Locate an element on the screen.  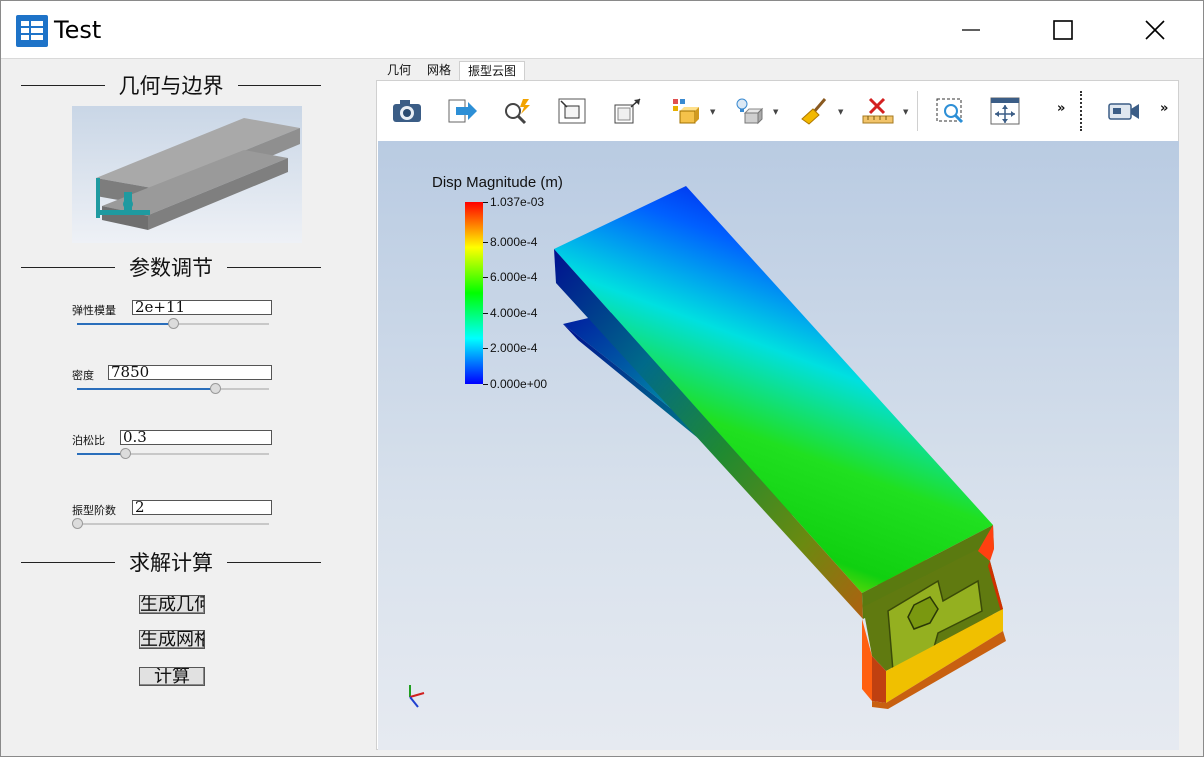
view-tabs: 几何 网格 振型云图 is located at coordinates (452, 70).